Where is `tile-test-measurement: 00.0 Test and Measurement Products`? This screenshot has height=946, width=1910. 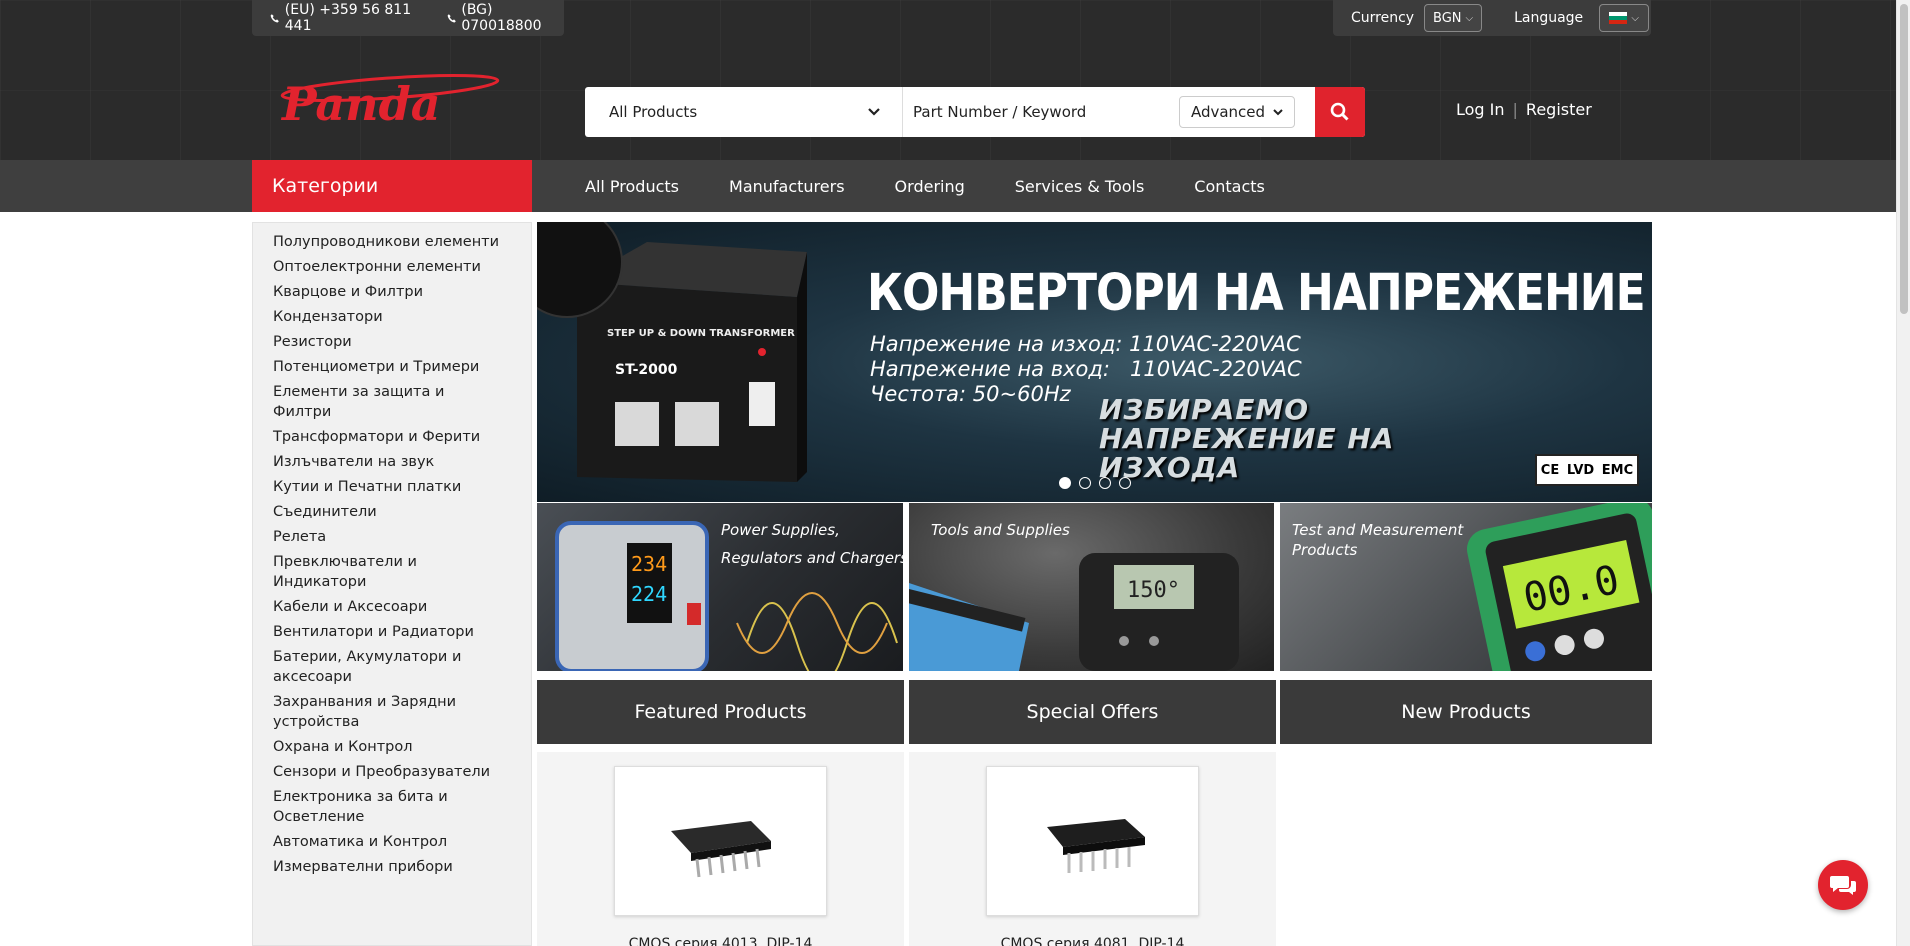
tile-test-measurement: 00.0 Test and Measurement Products is located at coordinates (1466, 587).